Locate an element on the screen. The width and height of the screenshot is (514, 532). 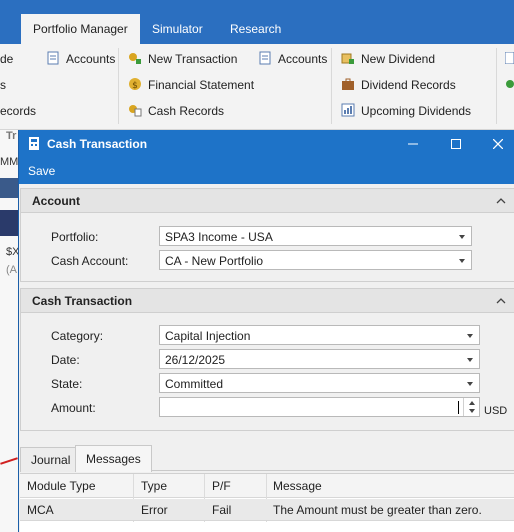
ribbon-new-dividend-button: New Dividend is located at coordinates (388, 59).